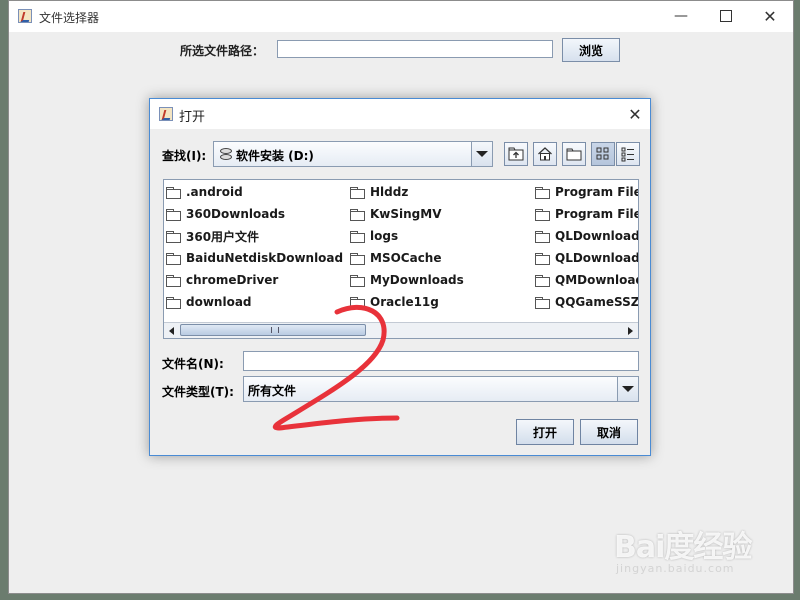 This screenshot has height=600, width=800. What do you see at coordinates (586, 236) in the screenshot?
I see `list-item: QLDownload` at bounding box center [586, 236].